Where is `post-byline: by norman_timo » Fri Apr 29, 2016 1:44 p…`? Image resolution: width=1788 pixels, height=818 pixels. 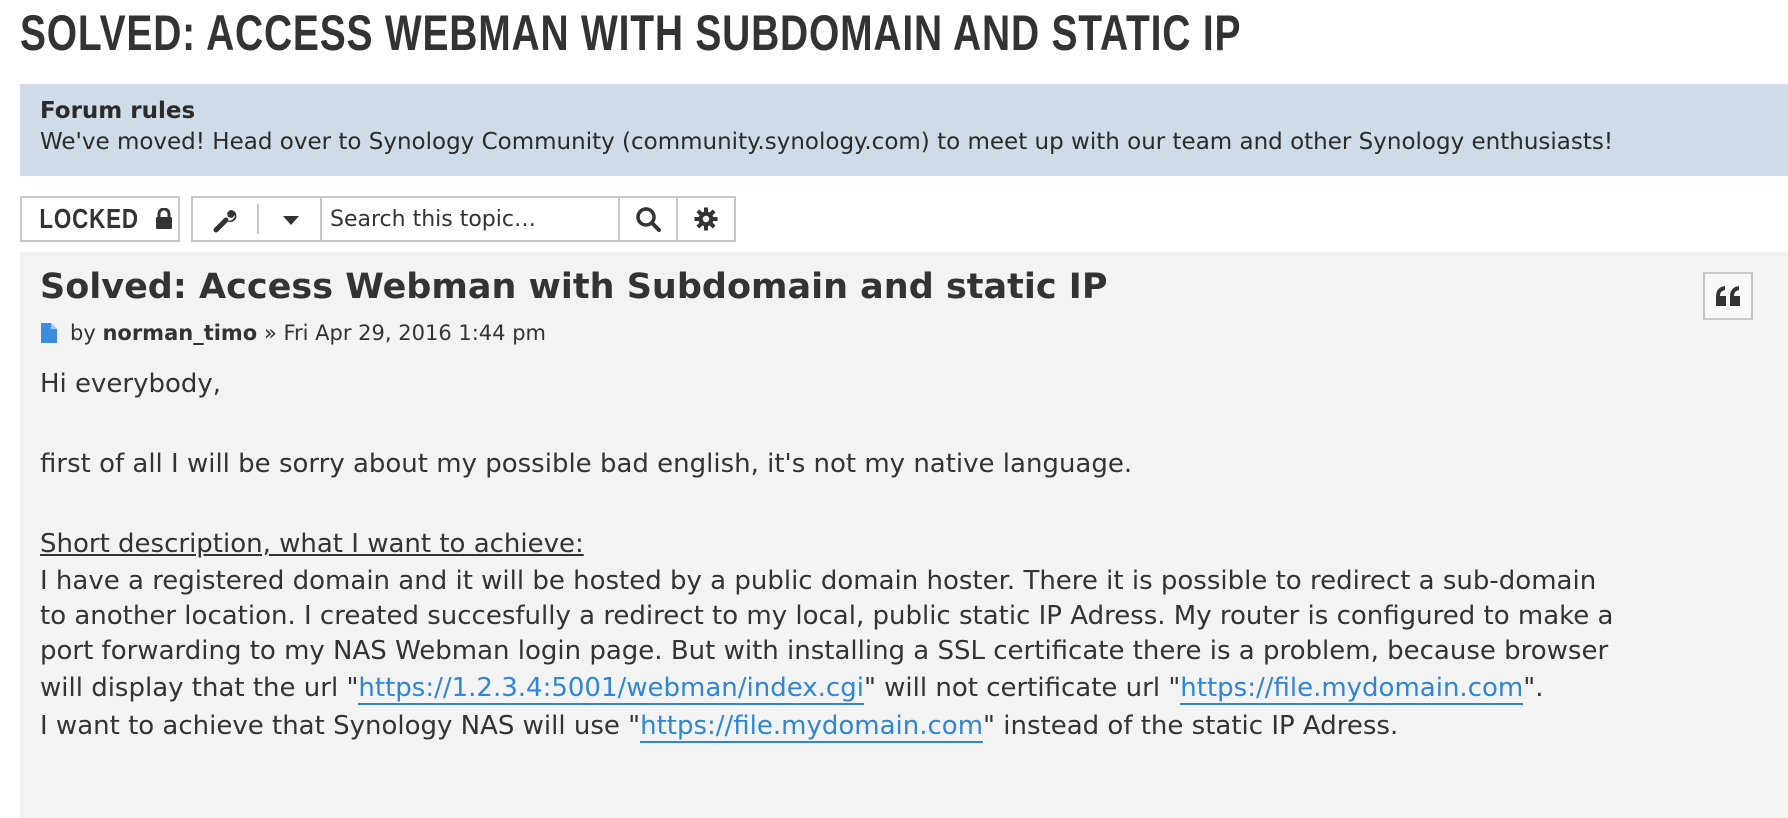 post-byline: by norman_timo » Fri Apr 29, 2016 1:44 p… is located at coordinates (293, 333).